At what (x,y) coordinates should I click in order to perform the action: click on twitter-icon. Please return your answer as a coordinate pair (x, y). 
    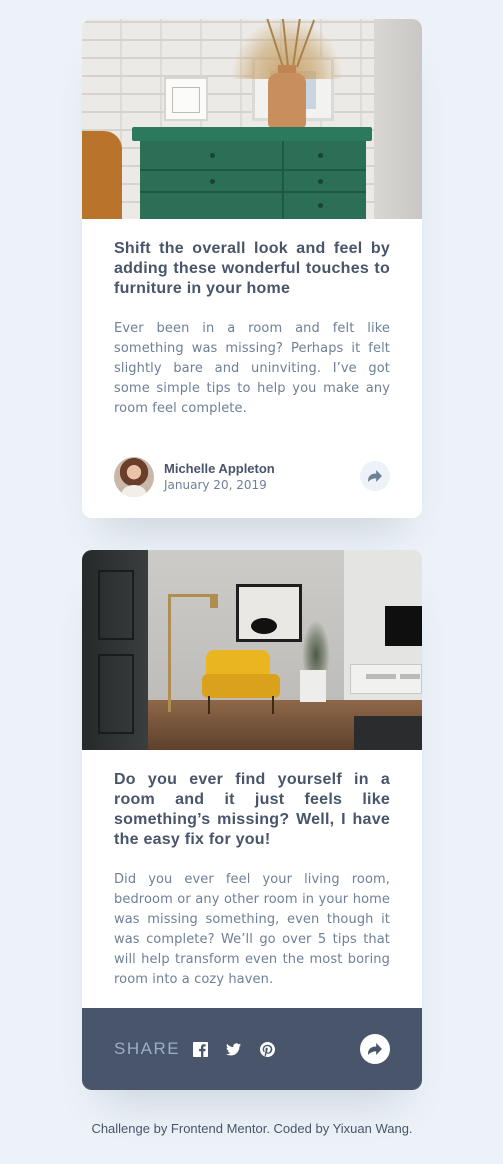
    Looking at the image, I should click on (233, 1049).